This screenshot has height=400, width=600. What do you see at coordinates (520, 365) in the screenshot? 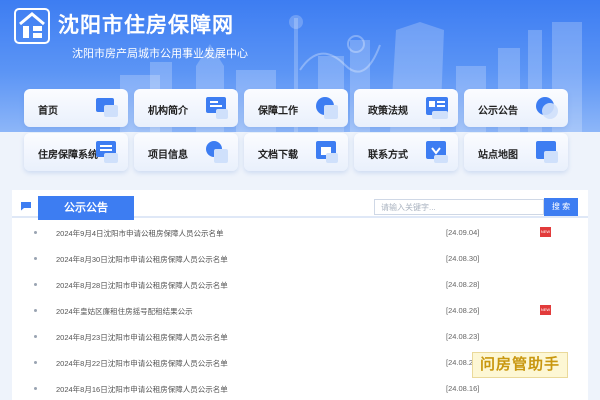
I see `assistant-watermark: 问房管助手` at bounding box center [520, 365].